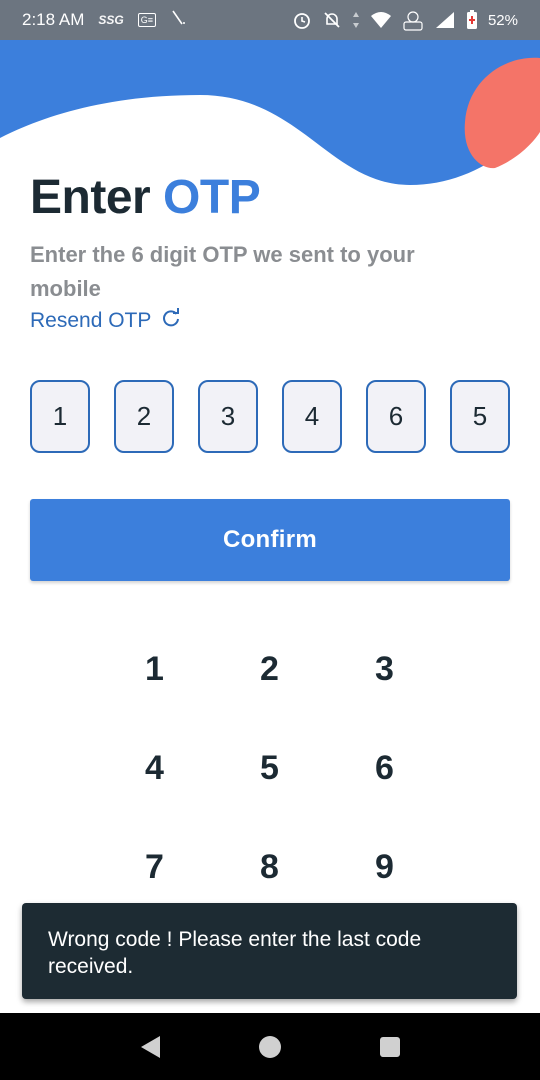 Image resolution: width=540 pixels, height=1080 pixels. I want to click on status-left: 2:18 AM SSG G≡, so click(105, 20).